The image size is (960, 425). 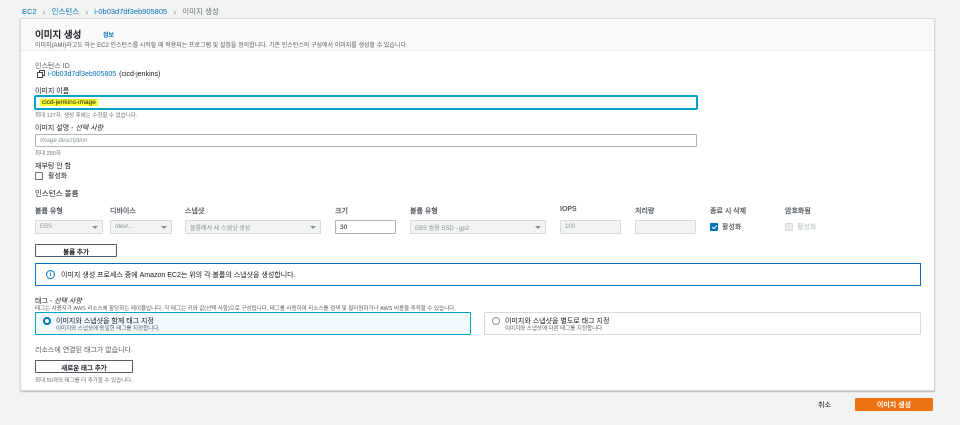 I want to click on breadcrumb-instances: 인스턴스, so click(x=66, y=11).